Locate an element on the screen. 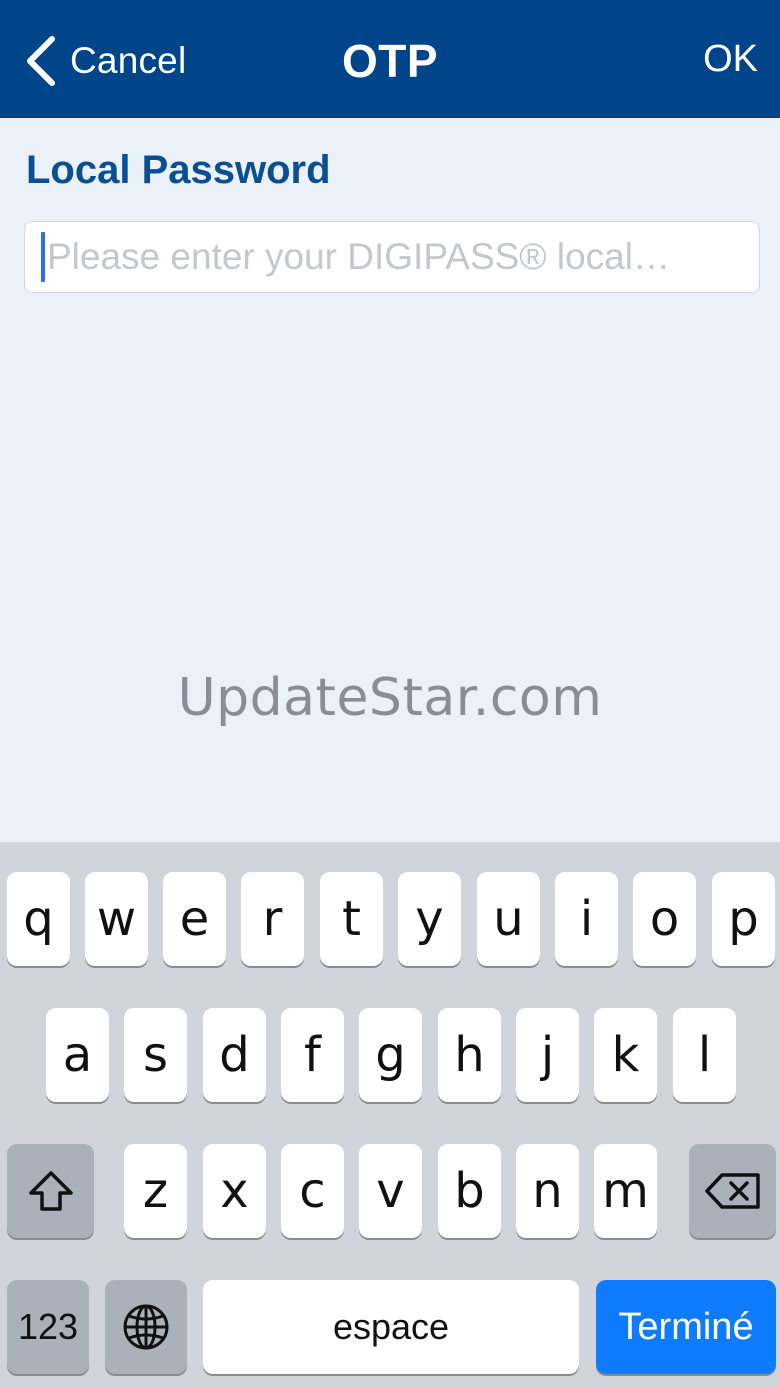  key-w: w is located at coordinates (116, 919).